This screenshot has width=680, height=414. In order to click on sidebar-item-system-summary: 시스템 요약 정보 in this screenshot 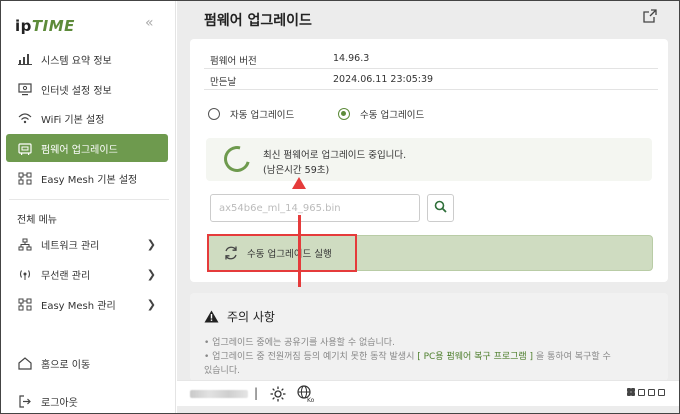, I will do `click(87, 59)`.